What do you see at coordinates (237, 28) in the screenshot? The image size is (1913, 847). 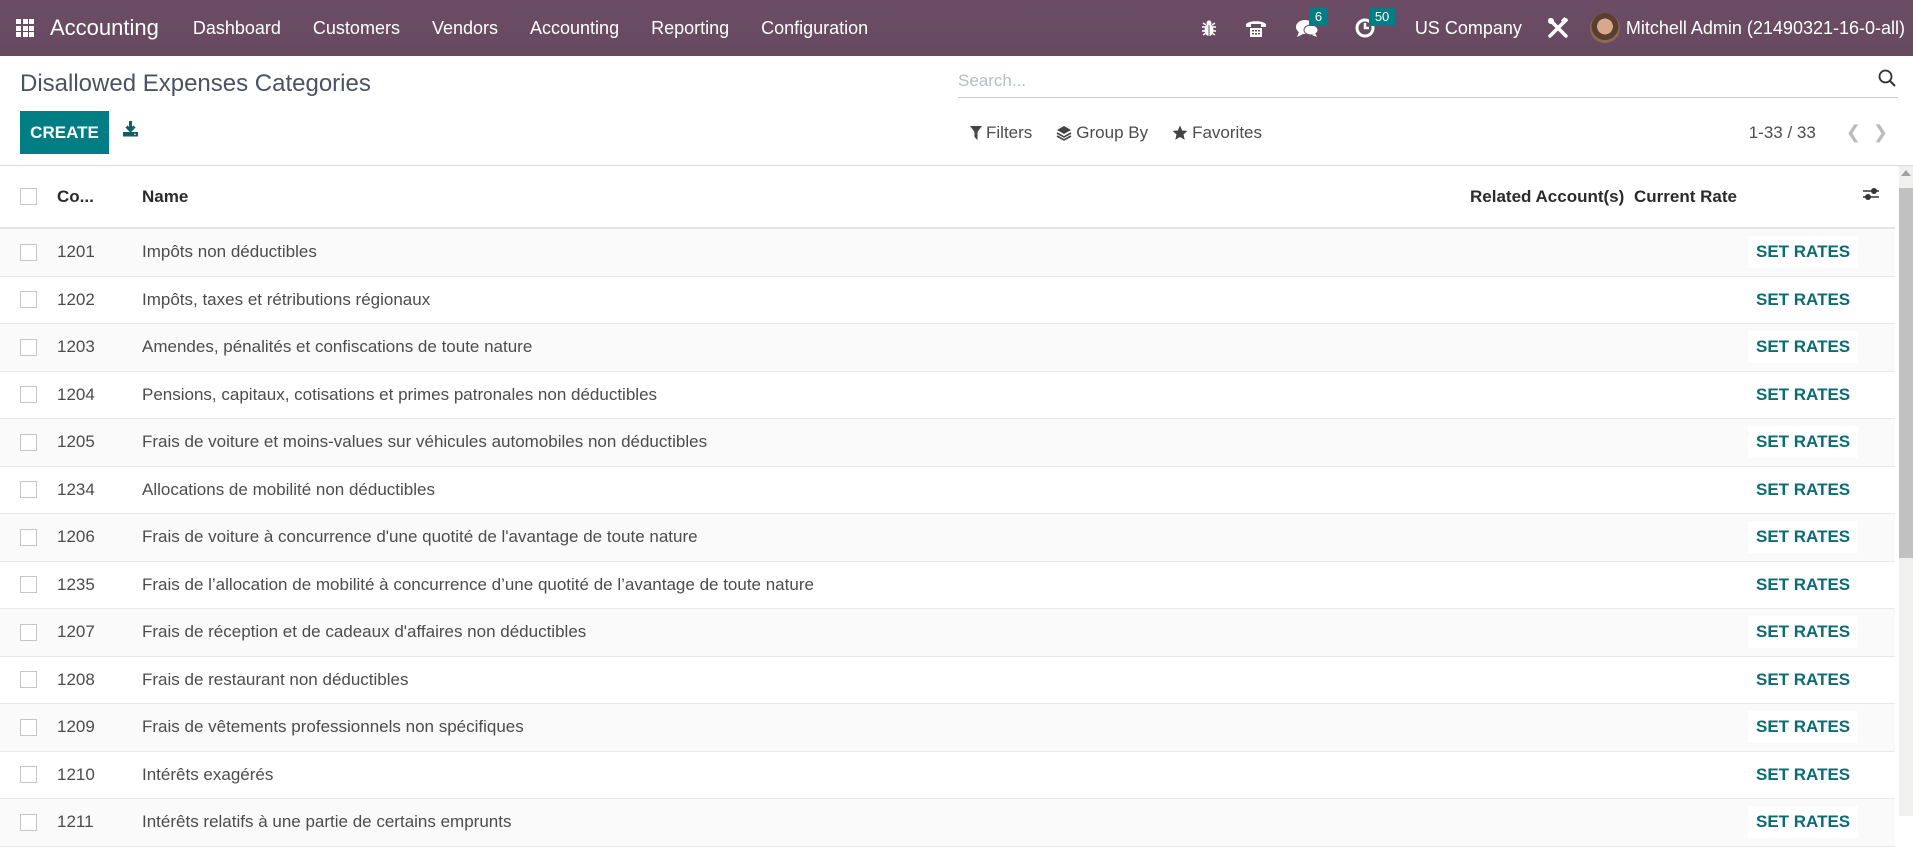 I see `menu-dashboard: Dashboard` at bounding box center [237, 28].